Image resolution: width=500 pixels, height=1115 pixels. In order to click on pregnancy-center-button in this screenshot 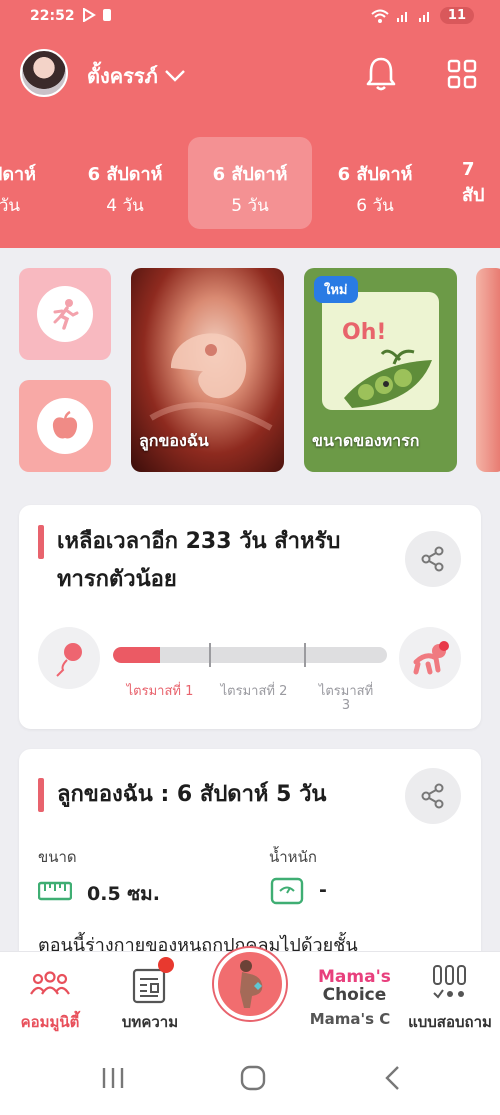, I will do `click(250, 984)`.